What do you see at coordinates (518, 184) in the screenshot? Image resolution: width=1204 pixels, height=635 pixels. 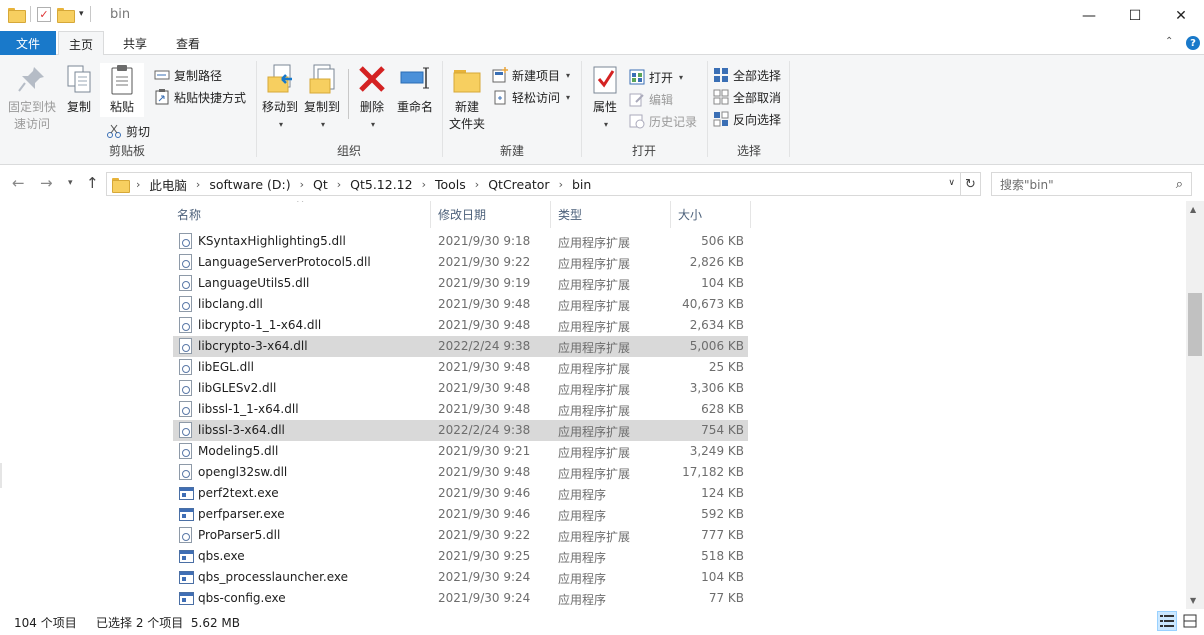 I see `breadcrumb-item: QtCreator` at bounding box center [518, 184].